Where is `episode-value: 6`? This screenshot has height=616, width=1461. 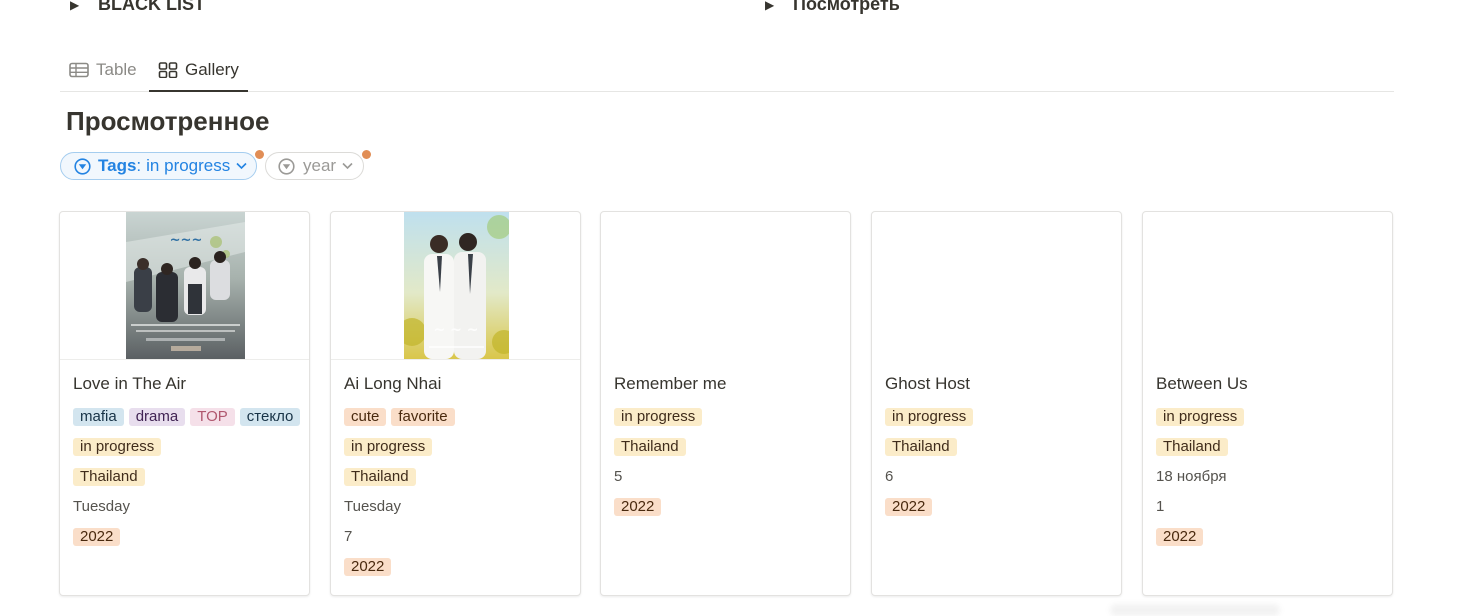 episode-value: 6 is located at coordinates (889, 476).